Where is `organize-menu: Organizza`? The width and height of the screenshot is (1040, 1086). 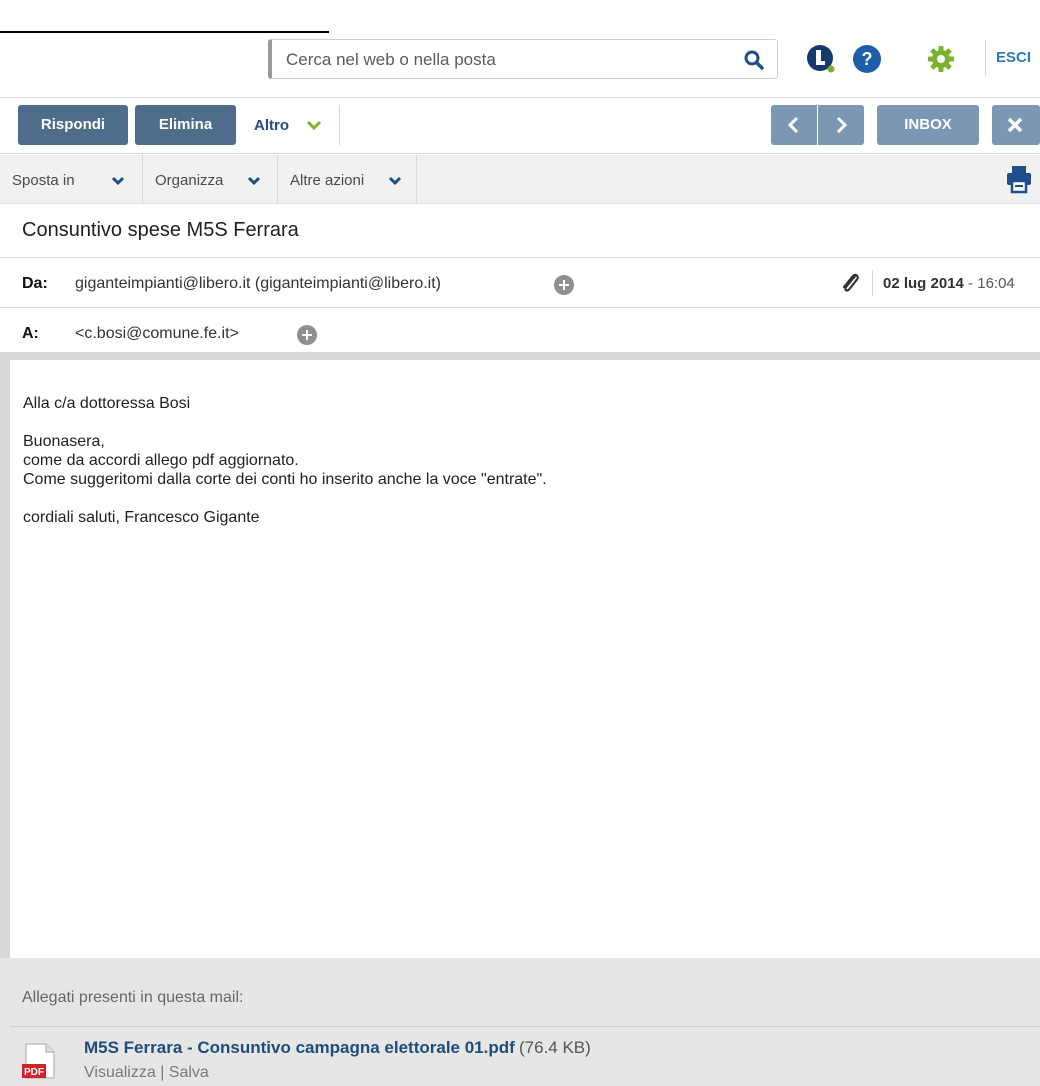
organize-menu: Organizza is located at coordinates (210, 179).